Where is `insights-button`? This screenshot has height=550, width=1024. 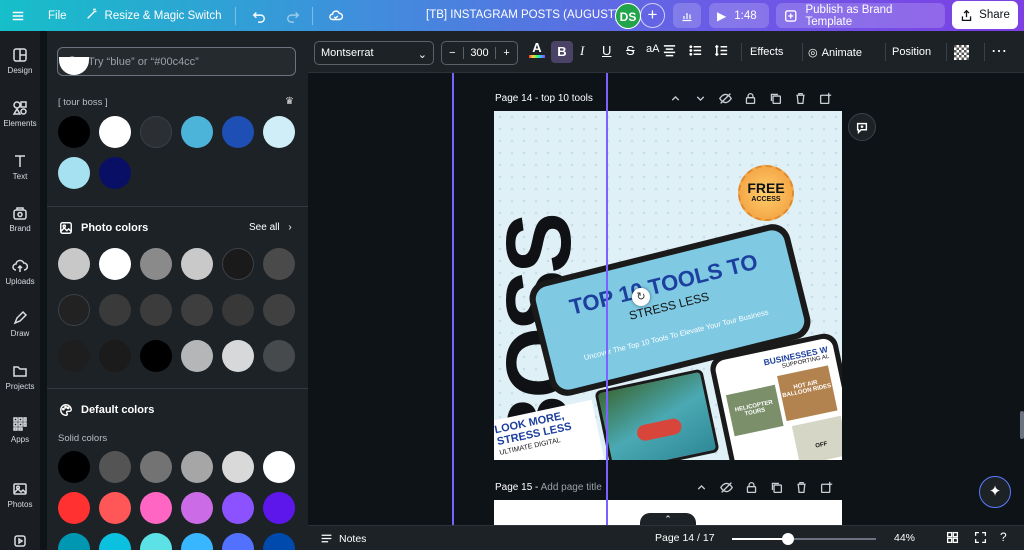
insights-button is located at coordinates (687, 15).